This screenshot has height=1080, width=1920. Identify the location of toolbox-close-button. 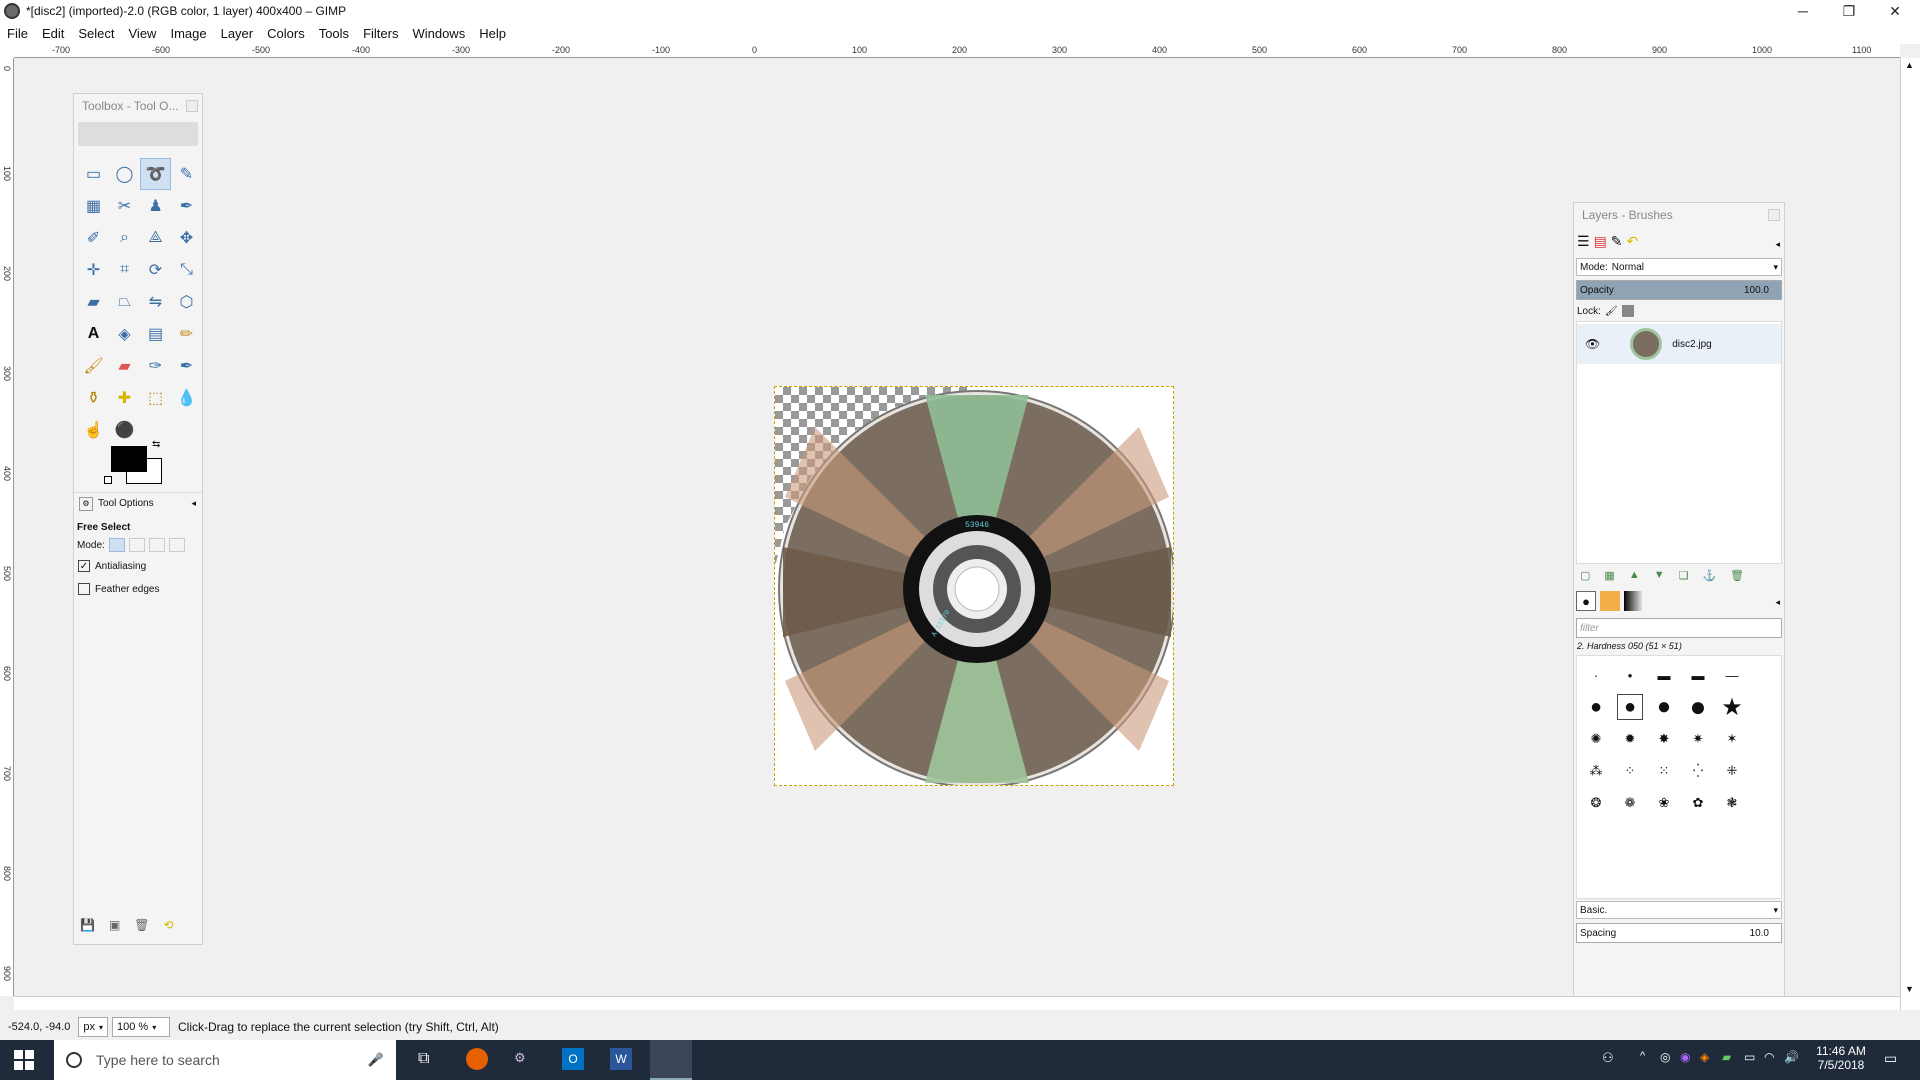
(192, 106).